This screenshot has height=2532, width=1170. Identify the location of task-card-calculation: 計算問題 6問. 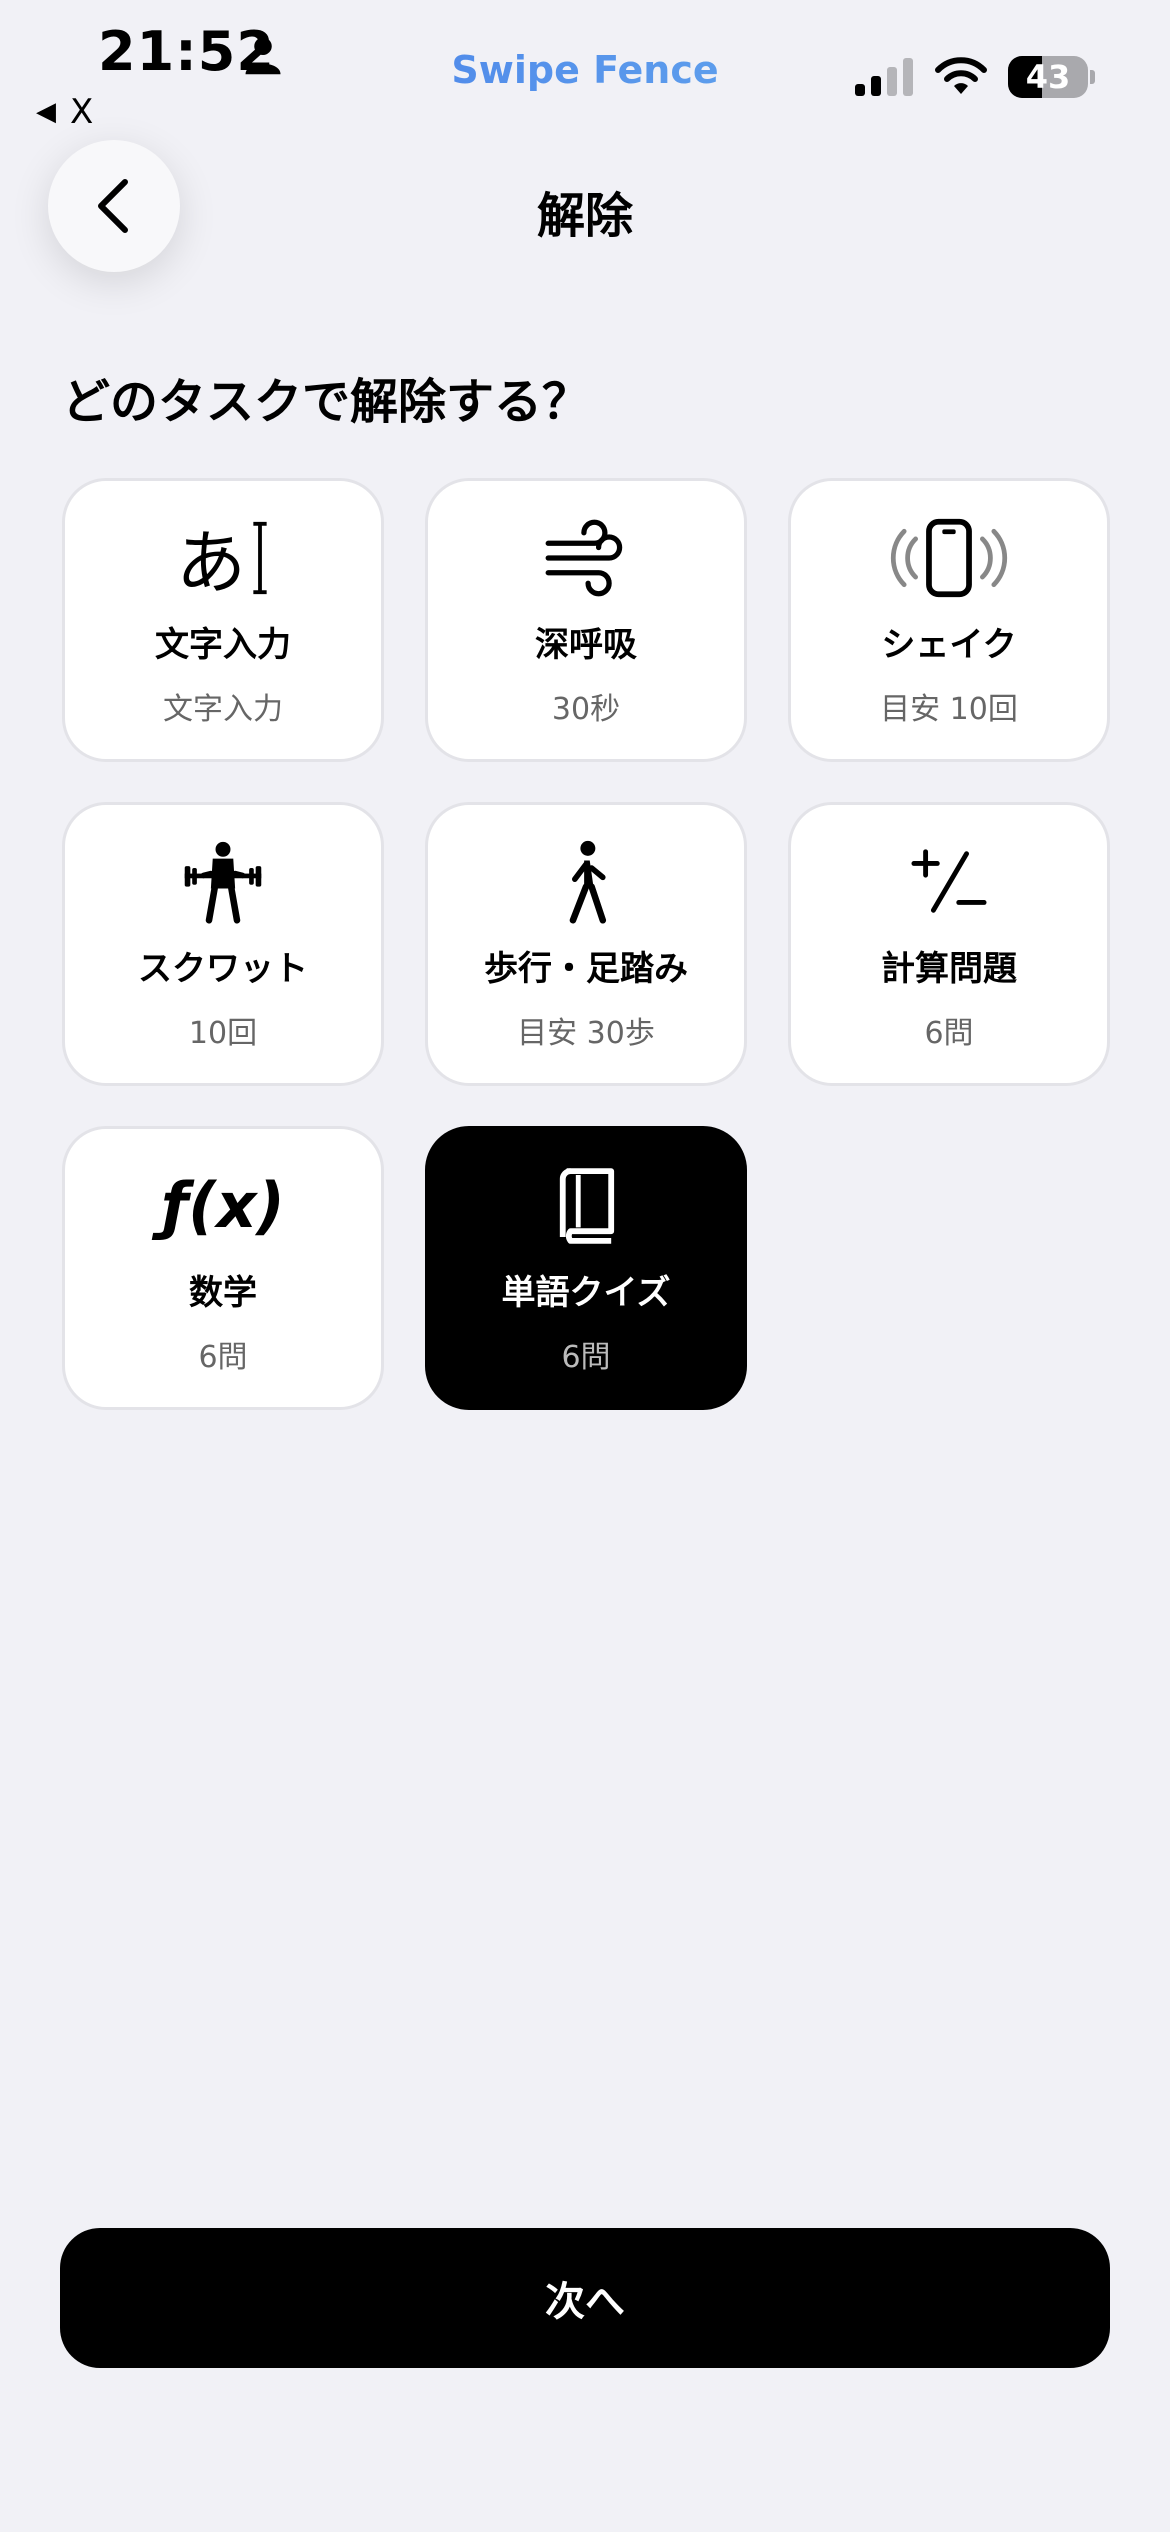
(949, 944).